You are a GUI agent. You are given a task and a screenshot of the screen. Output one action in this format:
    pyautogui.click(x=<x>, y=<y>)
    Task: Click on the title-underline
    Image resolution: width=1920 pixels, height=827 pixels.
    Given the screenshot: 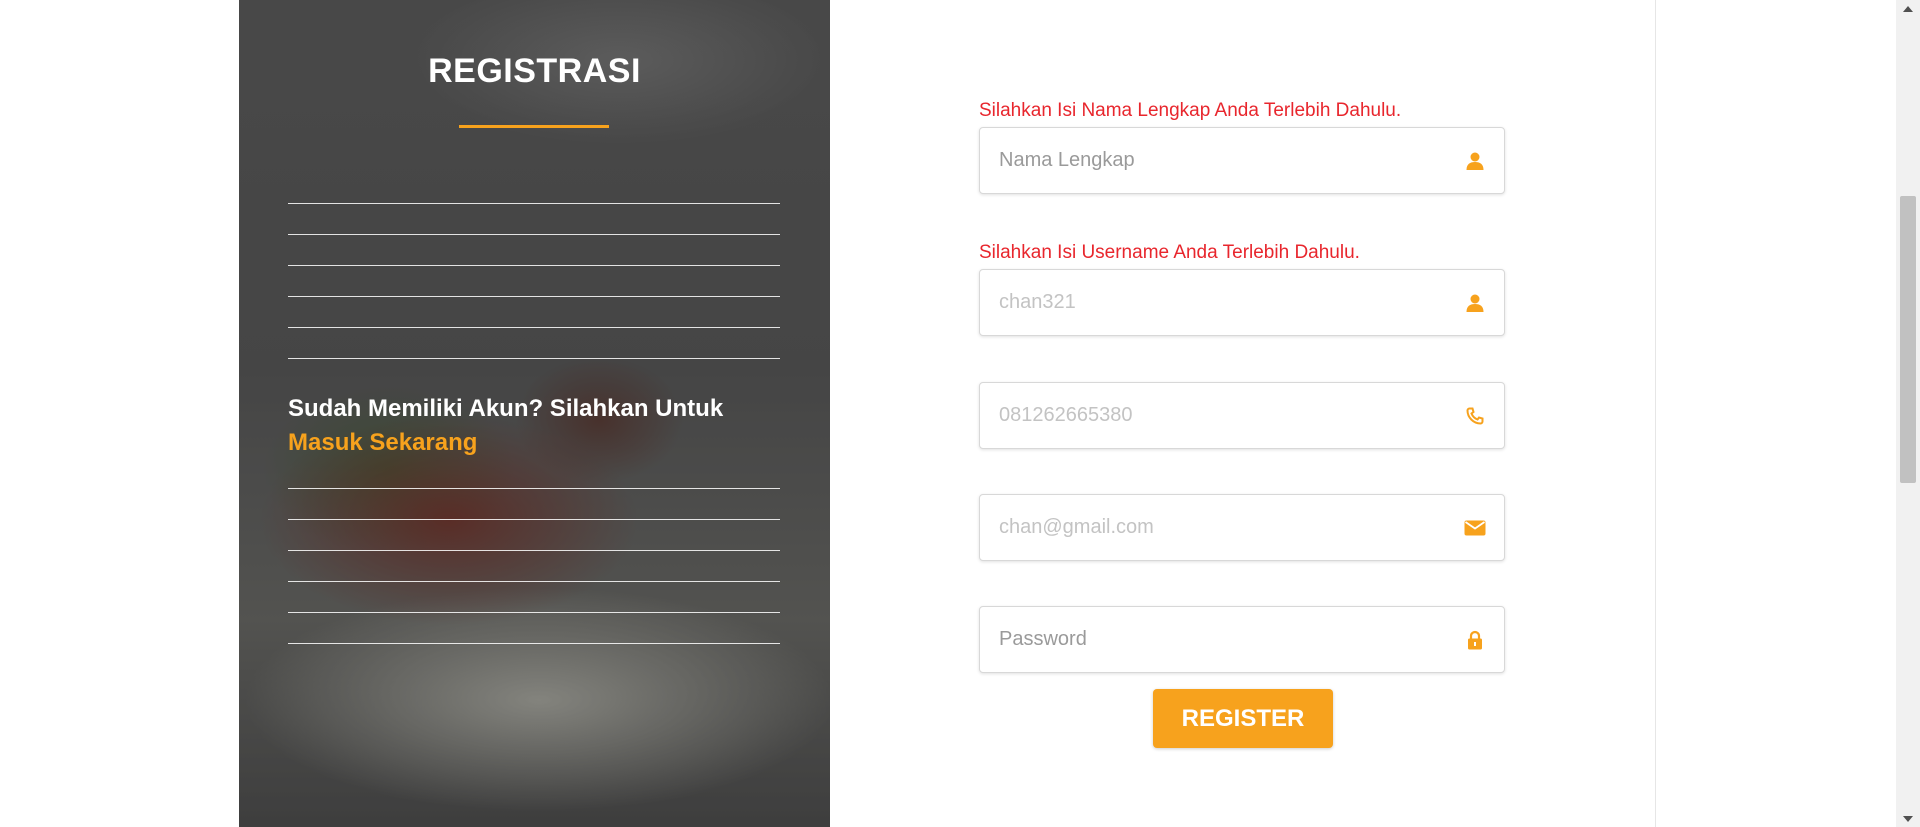 What is the action you would take?
    pyautogui.click(x=534, y=126)
    